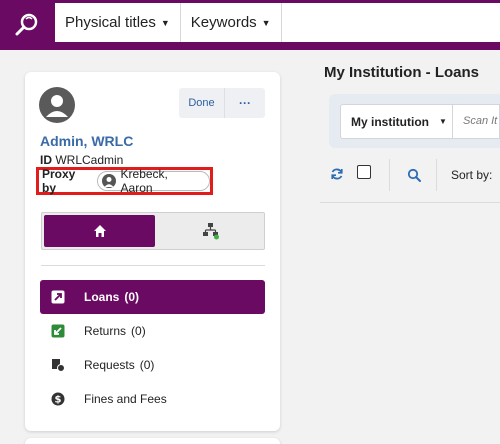 The width and height of the screenshot is (500, 444). I want to click on loan-icon, so click(58, 297).